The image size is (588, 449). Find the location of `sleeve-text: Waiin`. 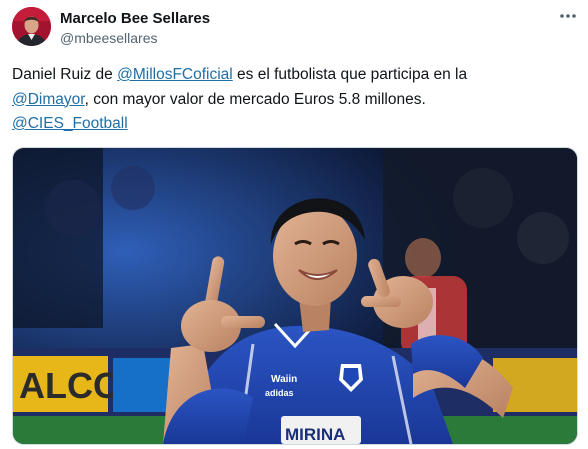

sleeve-text: Waiin is located at coordinates (284, 379).